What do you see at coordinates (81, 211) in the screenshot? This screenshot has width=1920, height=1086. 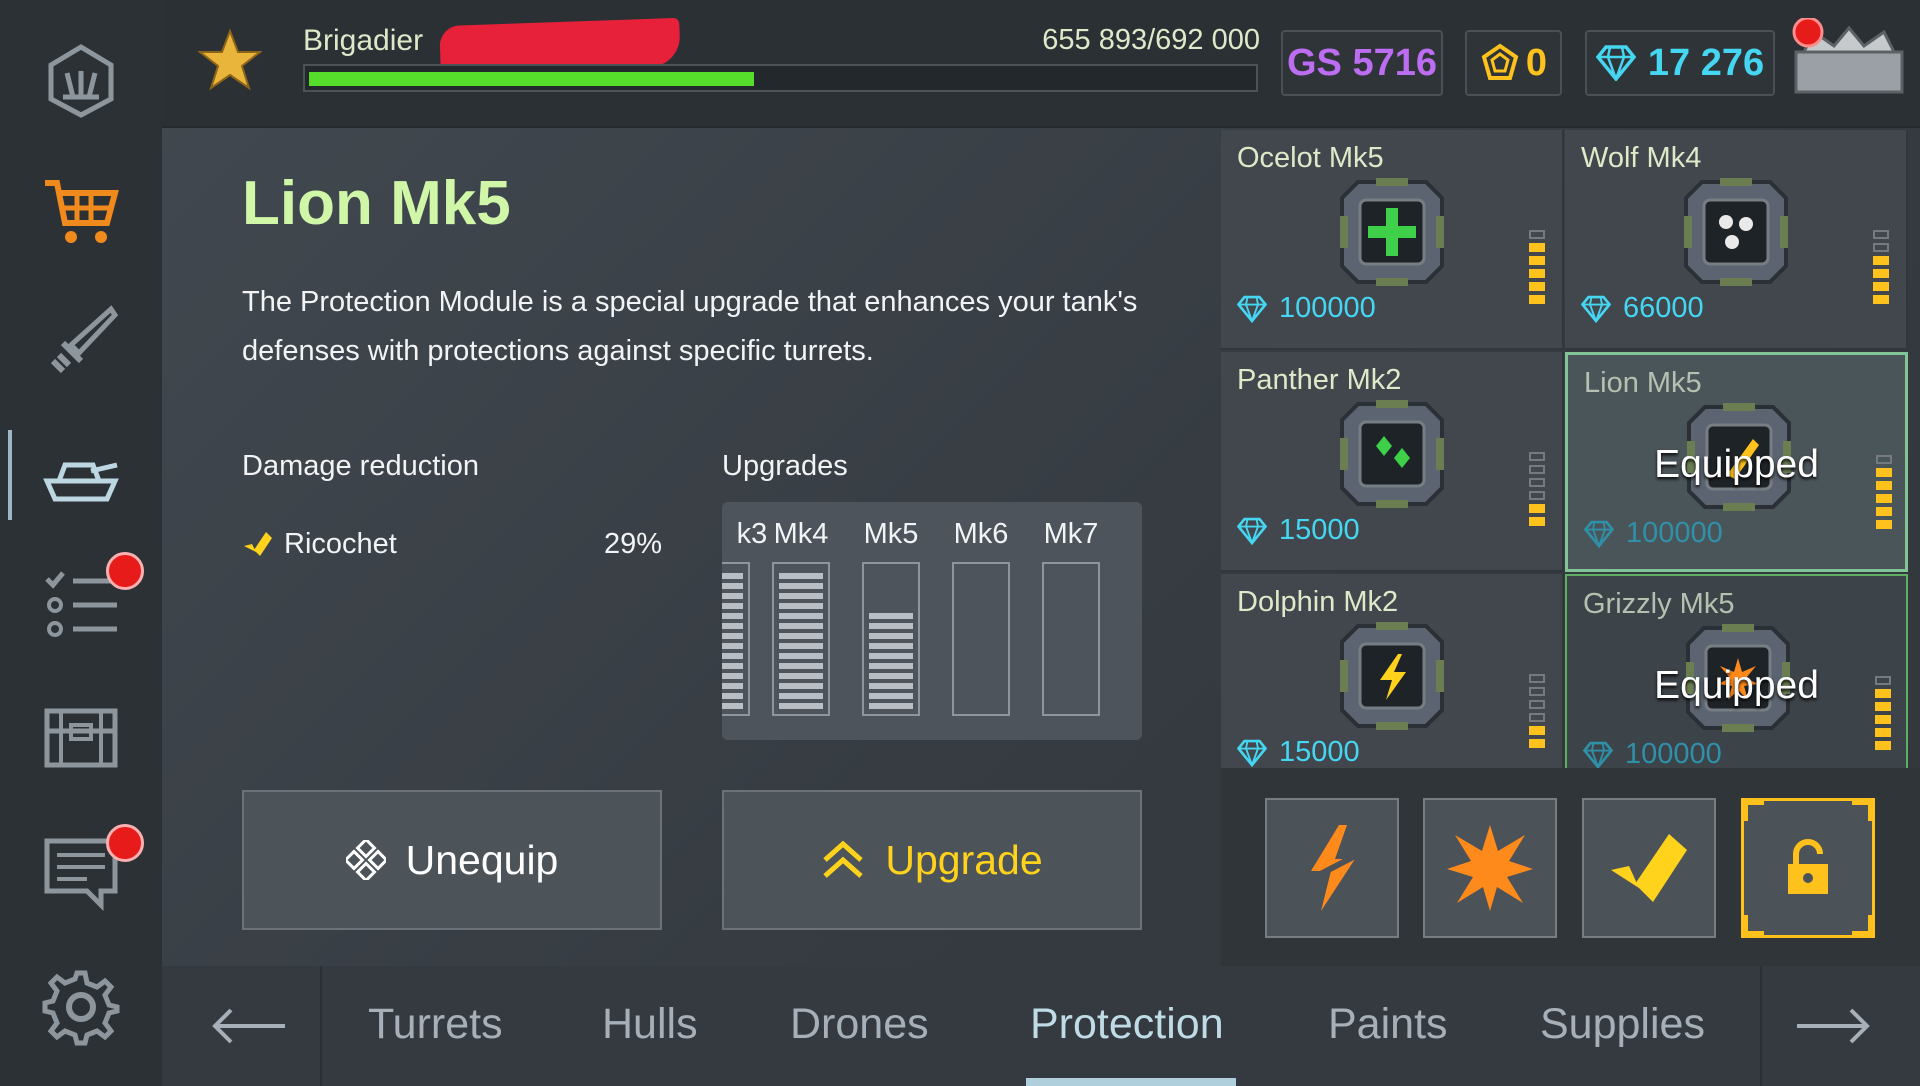 I see `sidebar-item-shop` at bounding box center [81, 211].